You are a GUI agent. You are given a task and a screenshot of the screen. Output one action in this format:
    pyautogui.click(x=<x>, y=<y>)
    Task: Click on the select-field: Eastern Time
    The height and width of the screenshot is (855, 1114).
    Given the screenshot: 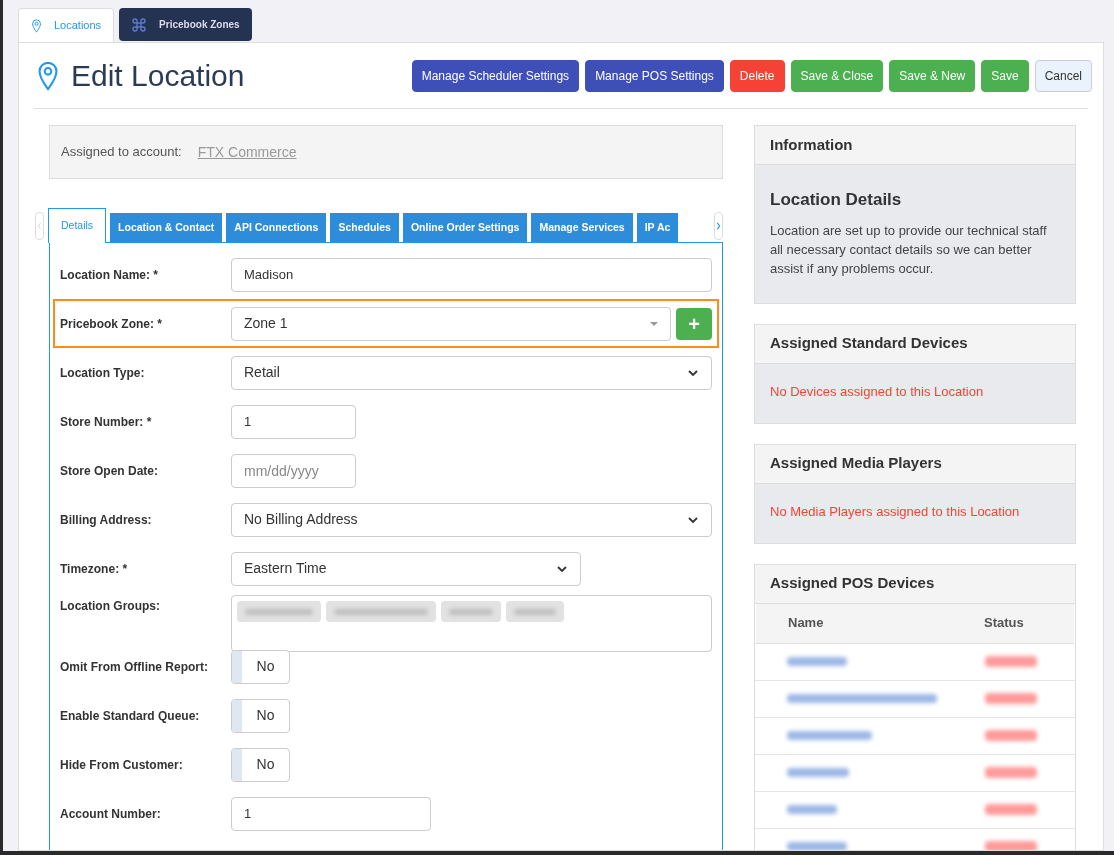 What is the action you would take?
    pyautogui.click(x=406, y=568)
    